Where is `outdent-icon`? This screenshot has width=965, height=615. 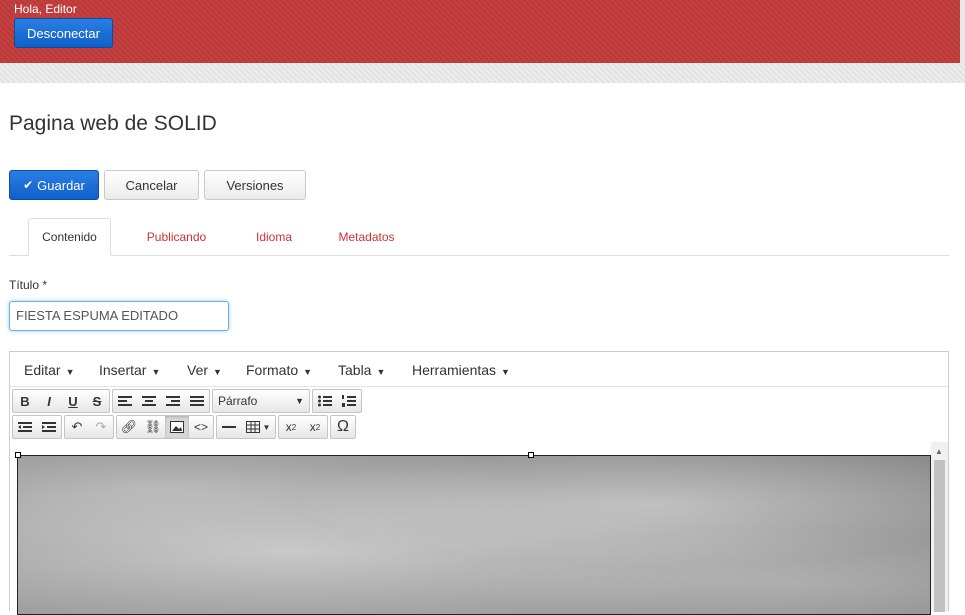
outdent-icon is located at coordinates (25, 427).